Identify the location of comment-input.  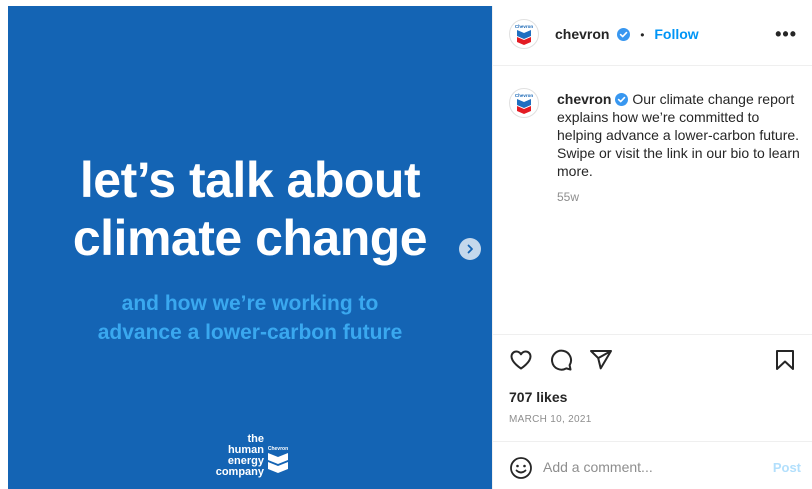
(653, 467).